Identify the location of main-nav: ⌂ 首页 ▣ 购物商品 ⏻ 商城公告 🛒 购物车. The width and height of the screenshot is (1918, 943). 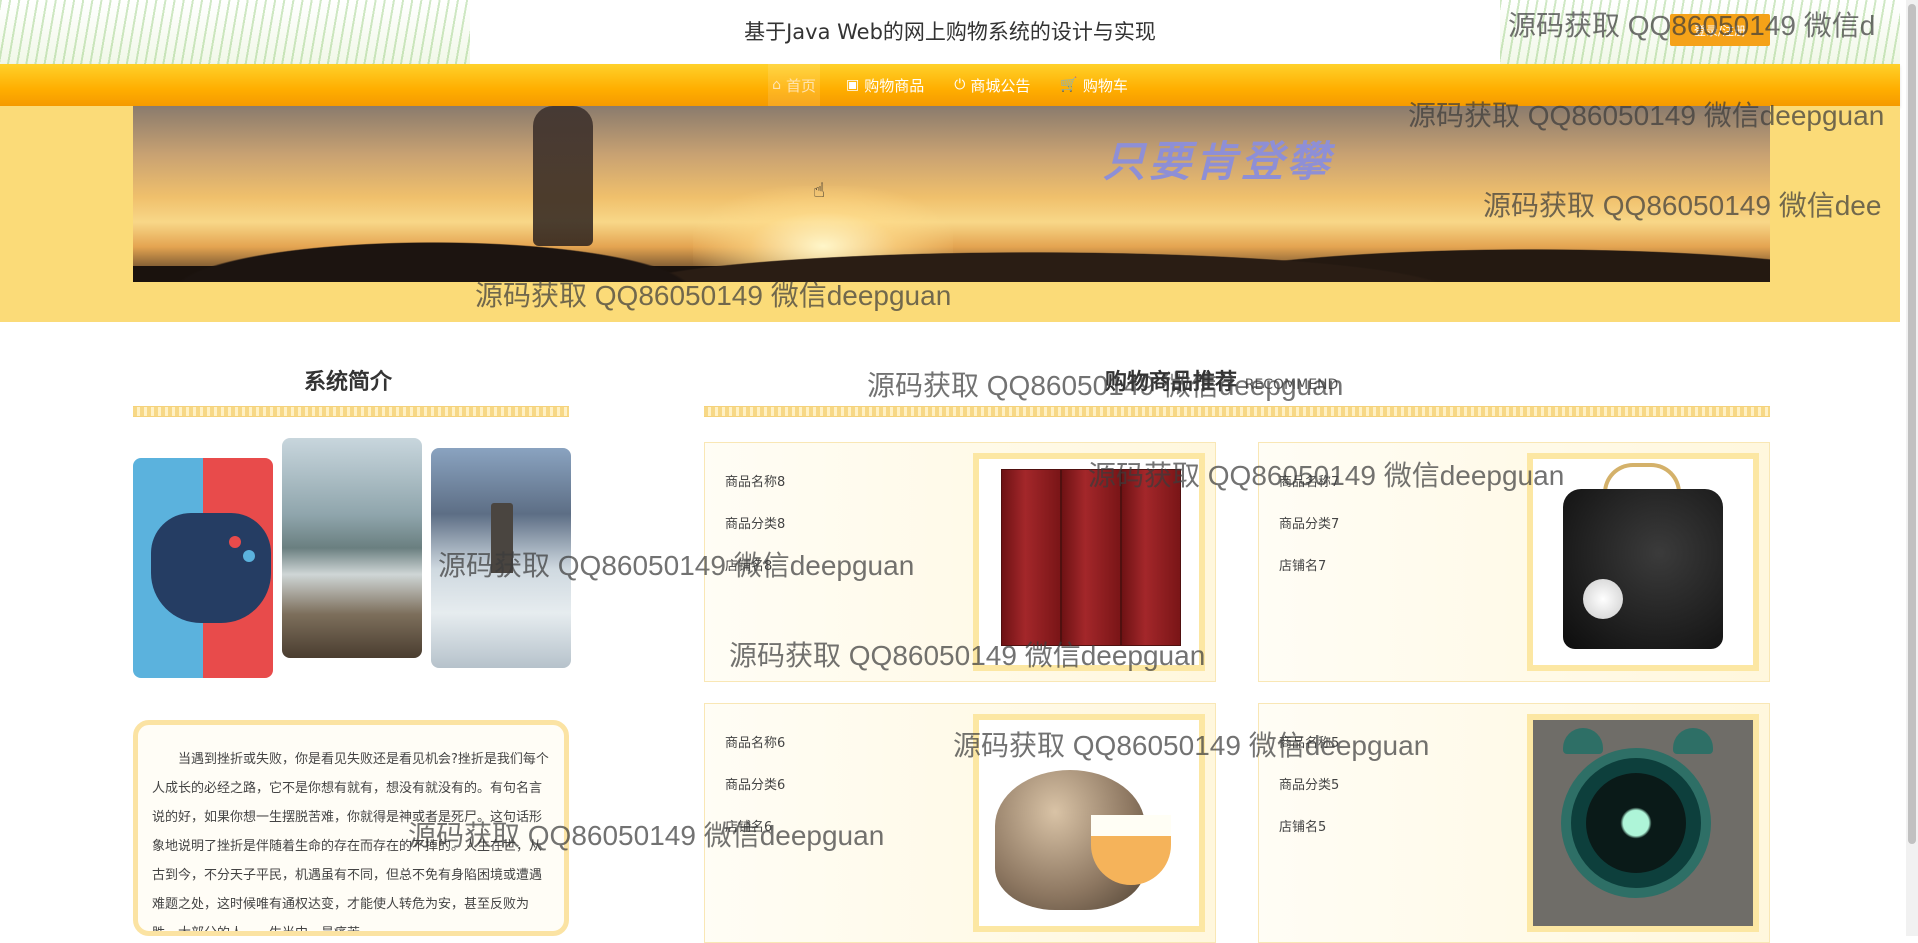
(950, 85).